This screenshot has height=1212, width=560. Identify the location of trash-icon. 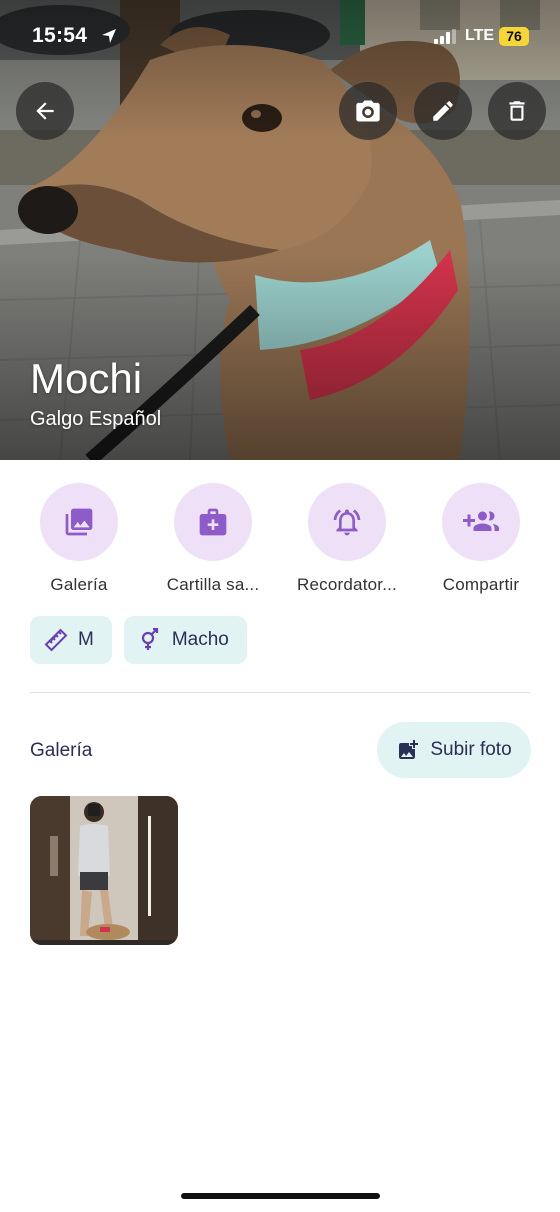
(517, 111).